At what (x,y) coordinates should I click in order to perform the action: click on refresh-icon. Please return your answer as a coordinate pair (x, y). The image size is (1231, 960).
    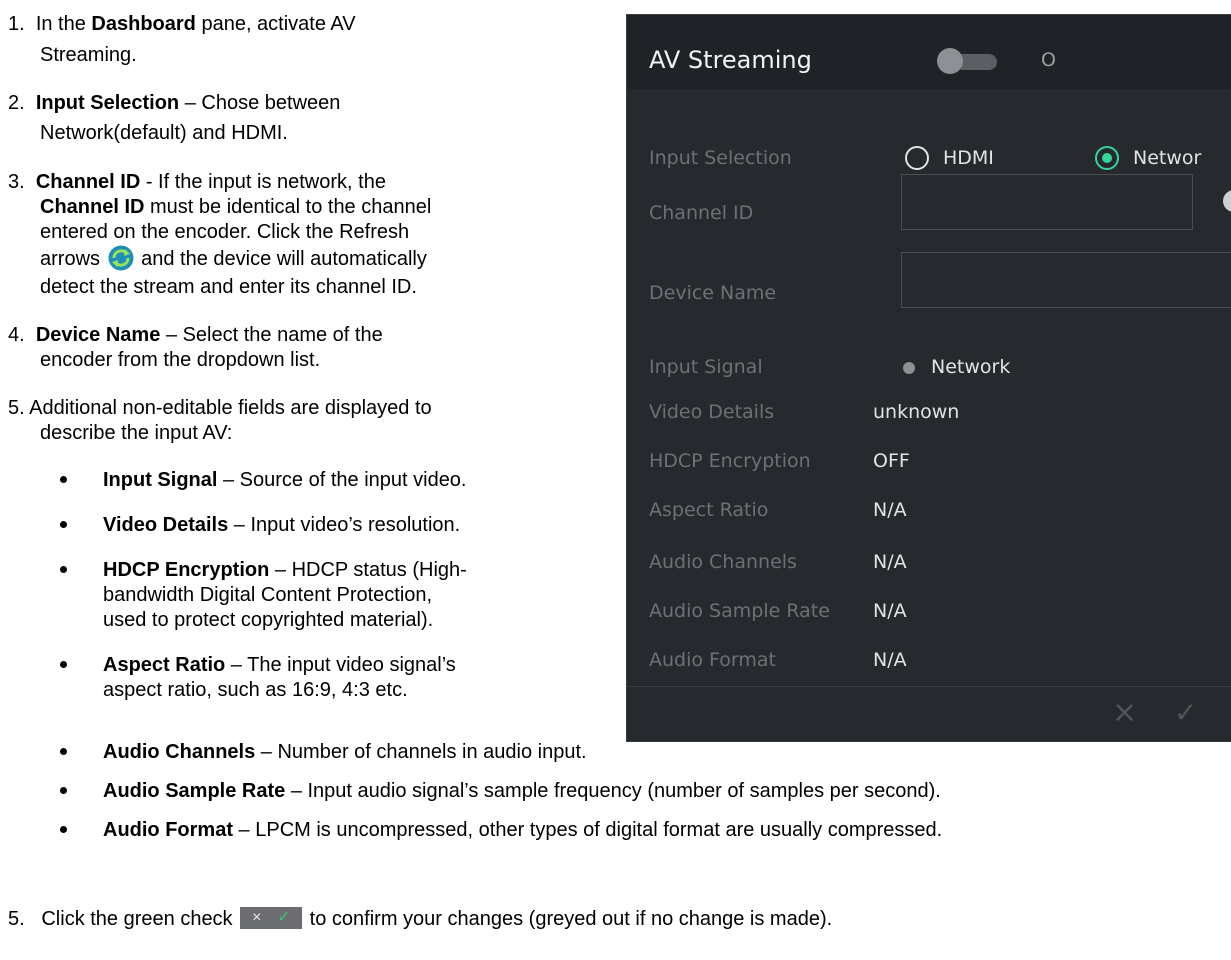
    Looking at the image, I should click on (121, 258).